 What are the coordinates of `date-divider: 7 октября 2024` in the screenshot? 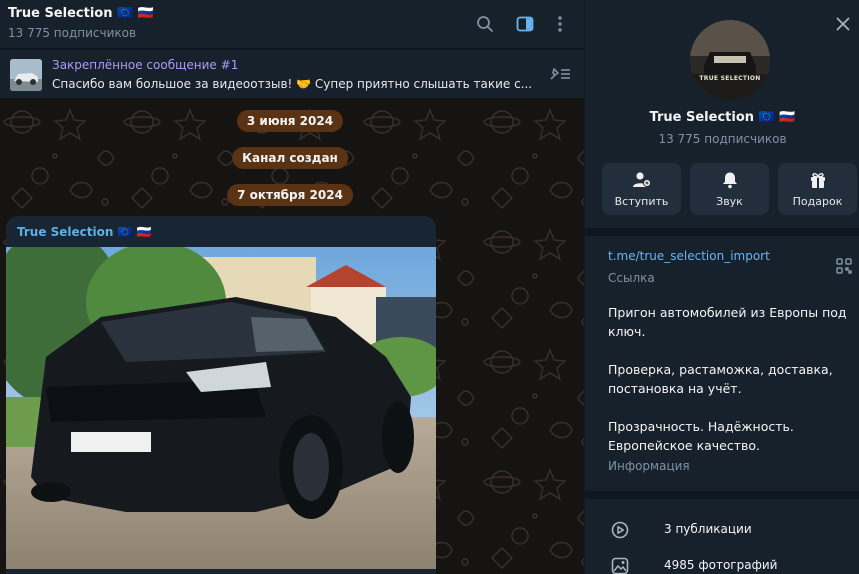 It's located at (290, 195).